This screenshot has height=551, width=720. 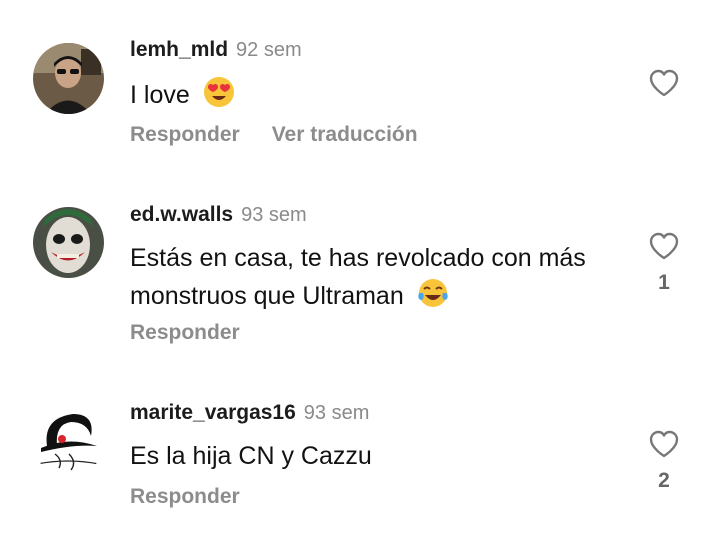 I want to click on username: marite_vargas16, so click(x=213, y=412).